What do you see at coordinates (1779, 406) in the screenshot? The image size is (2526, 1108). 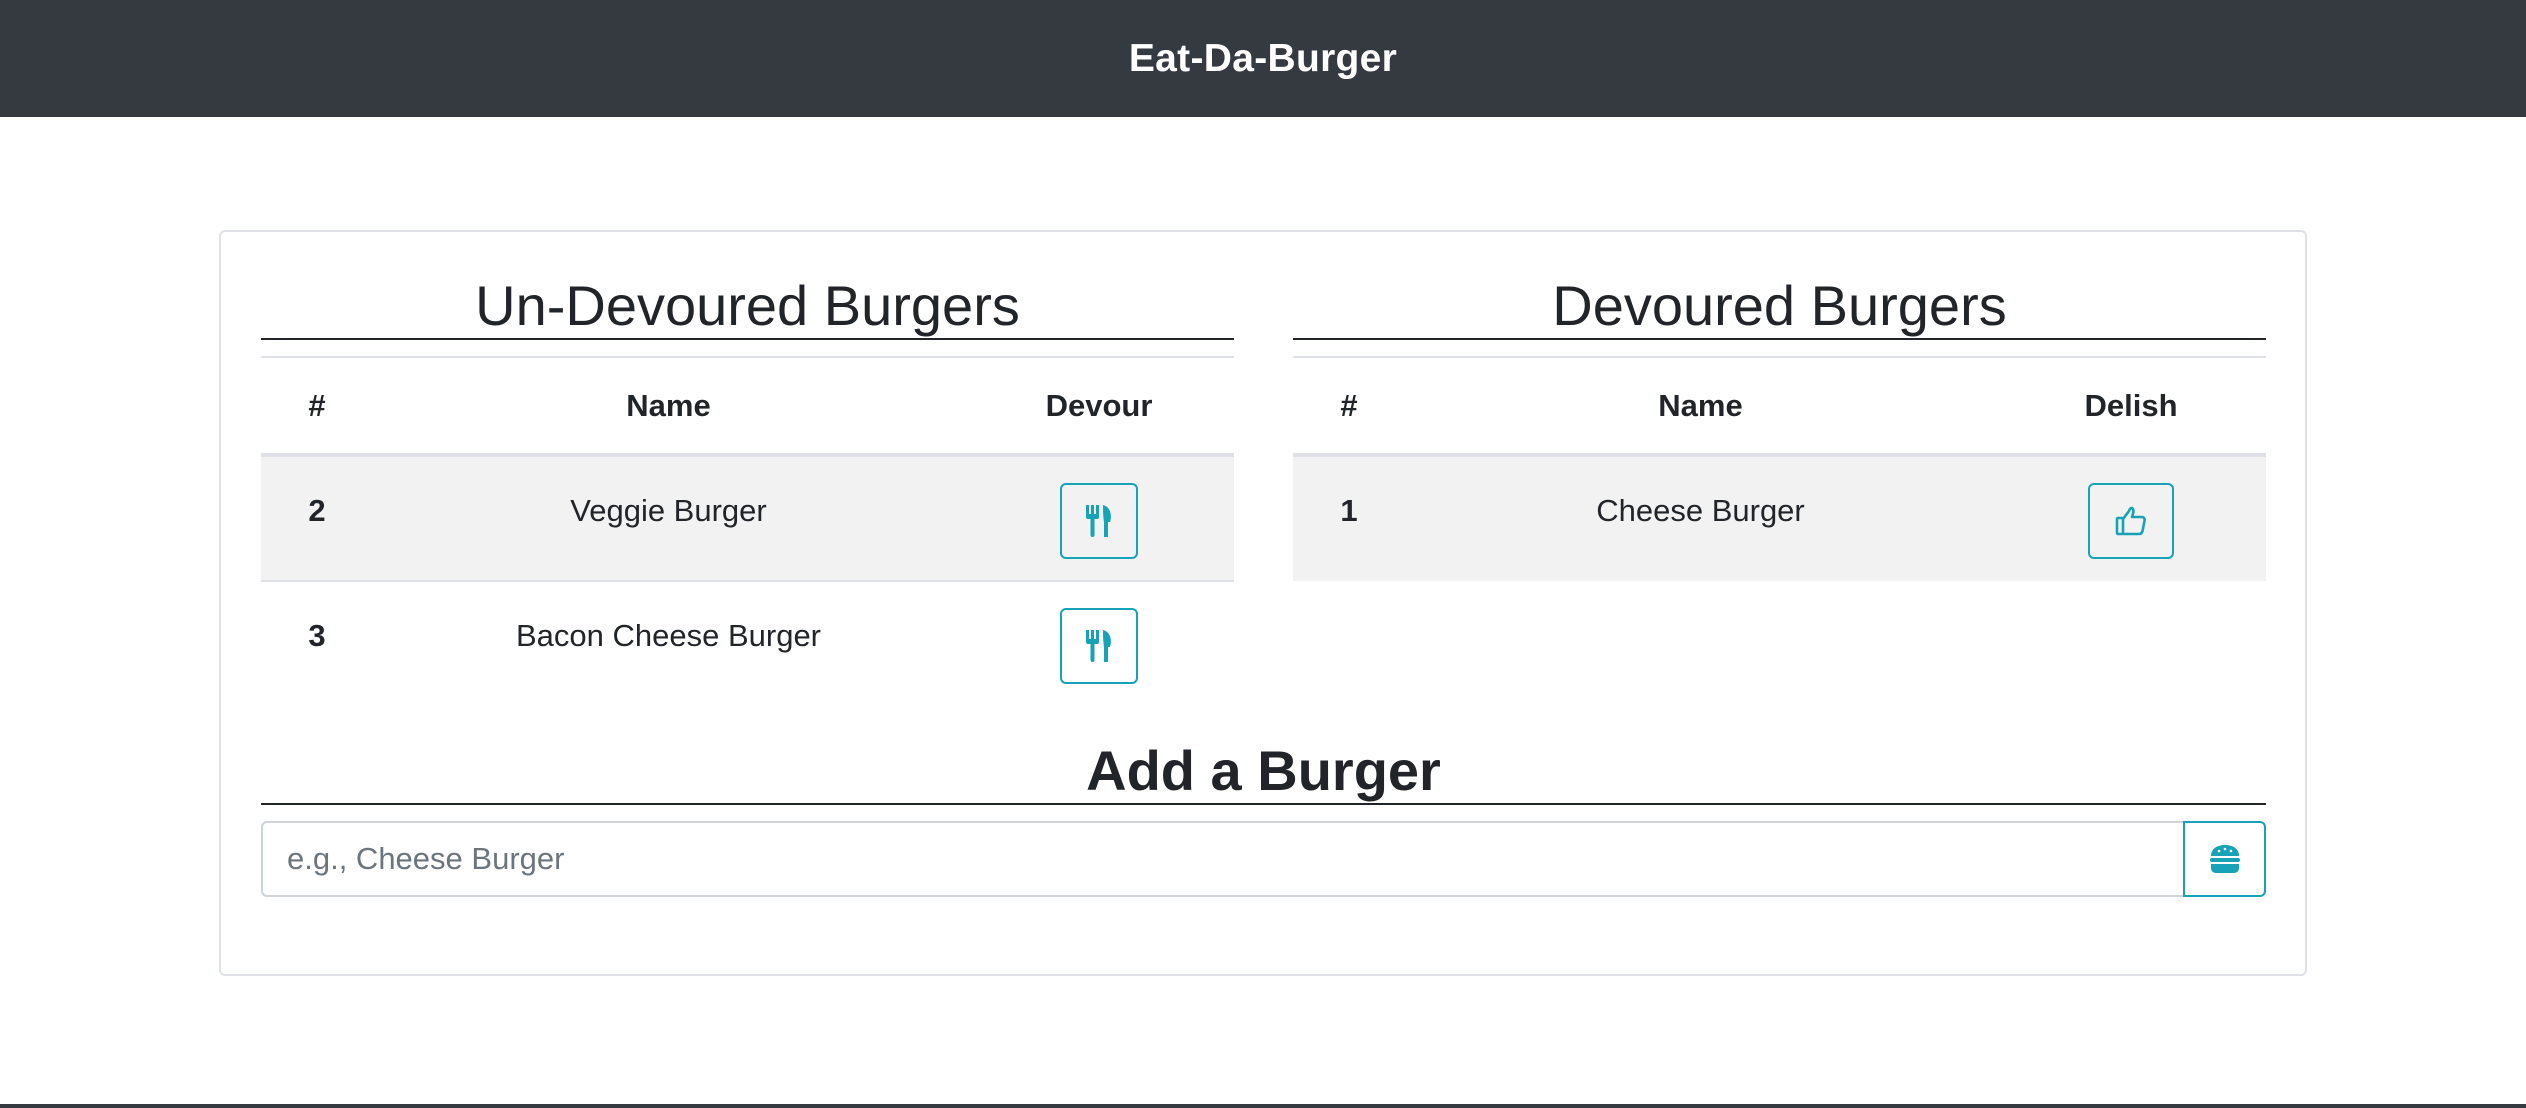 I see `table-header-row: # Name Delish` at bounding box center [1779, 406].